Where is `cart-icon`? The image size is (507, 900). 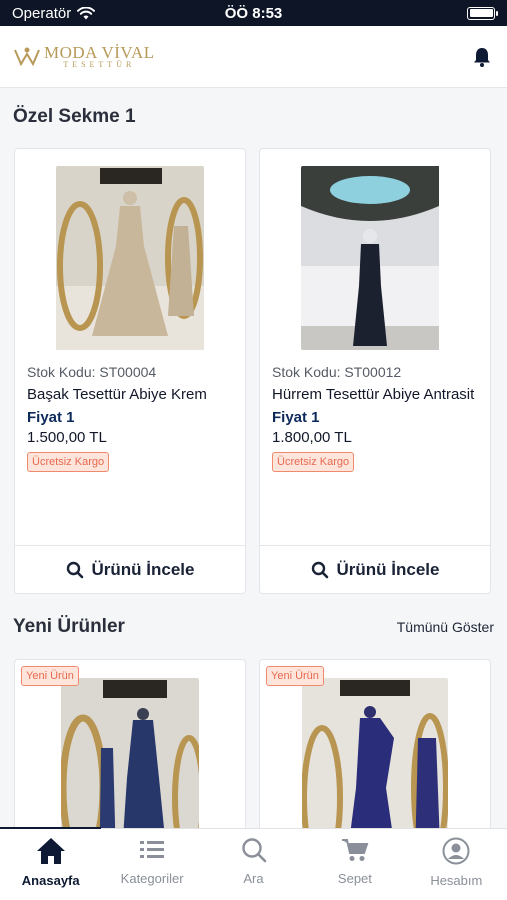
cart-icon is located at coordinates (355, 850).